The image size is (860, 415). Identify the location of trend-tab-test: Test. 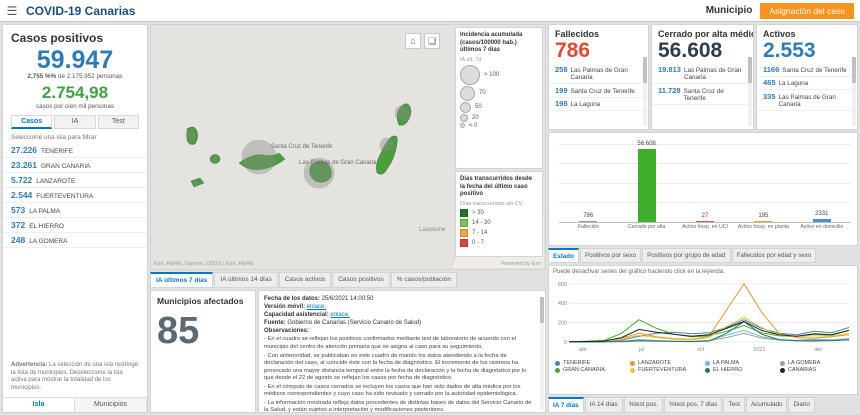
(734, 405).